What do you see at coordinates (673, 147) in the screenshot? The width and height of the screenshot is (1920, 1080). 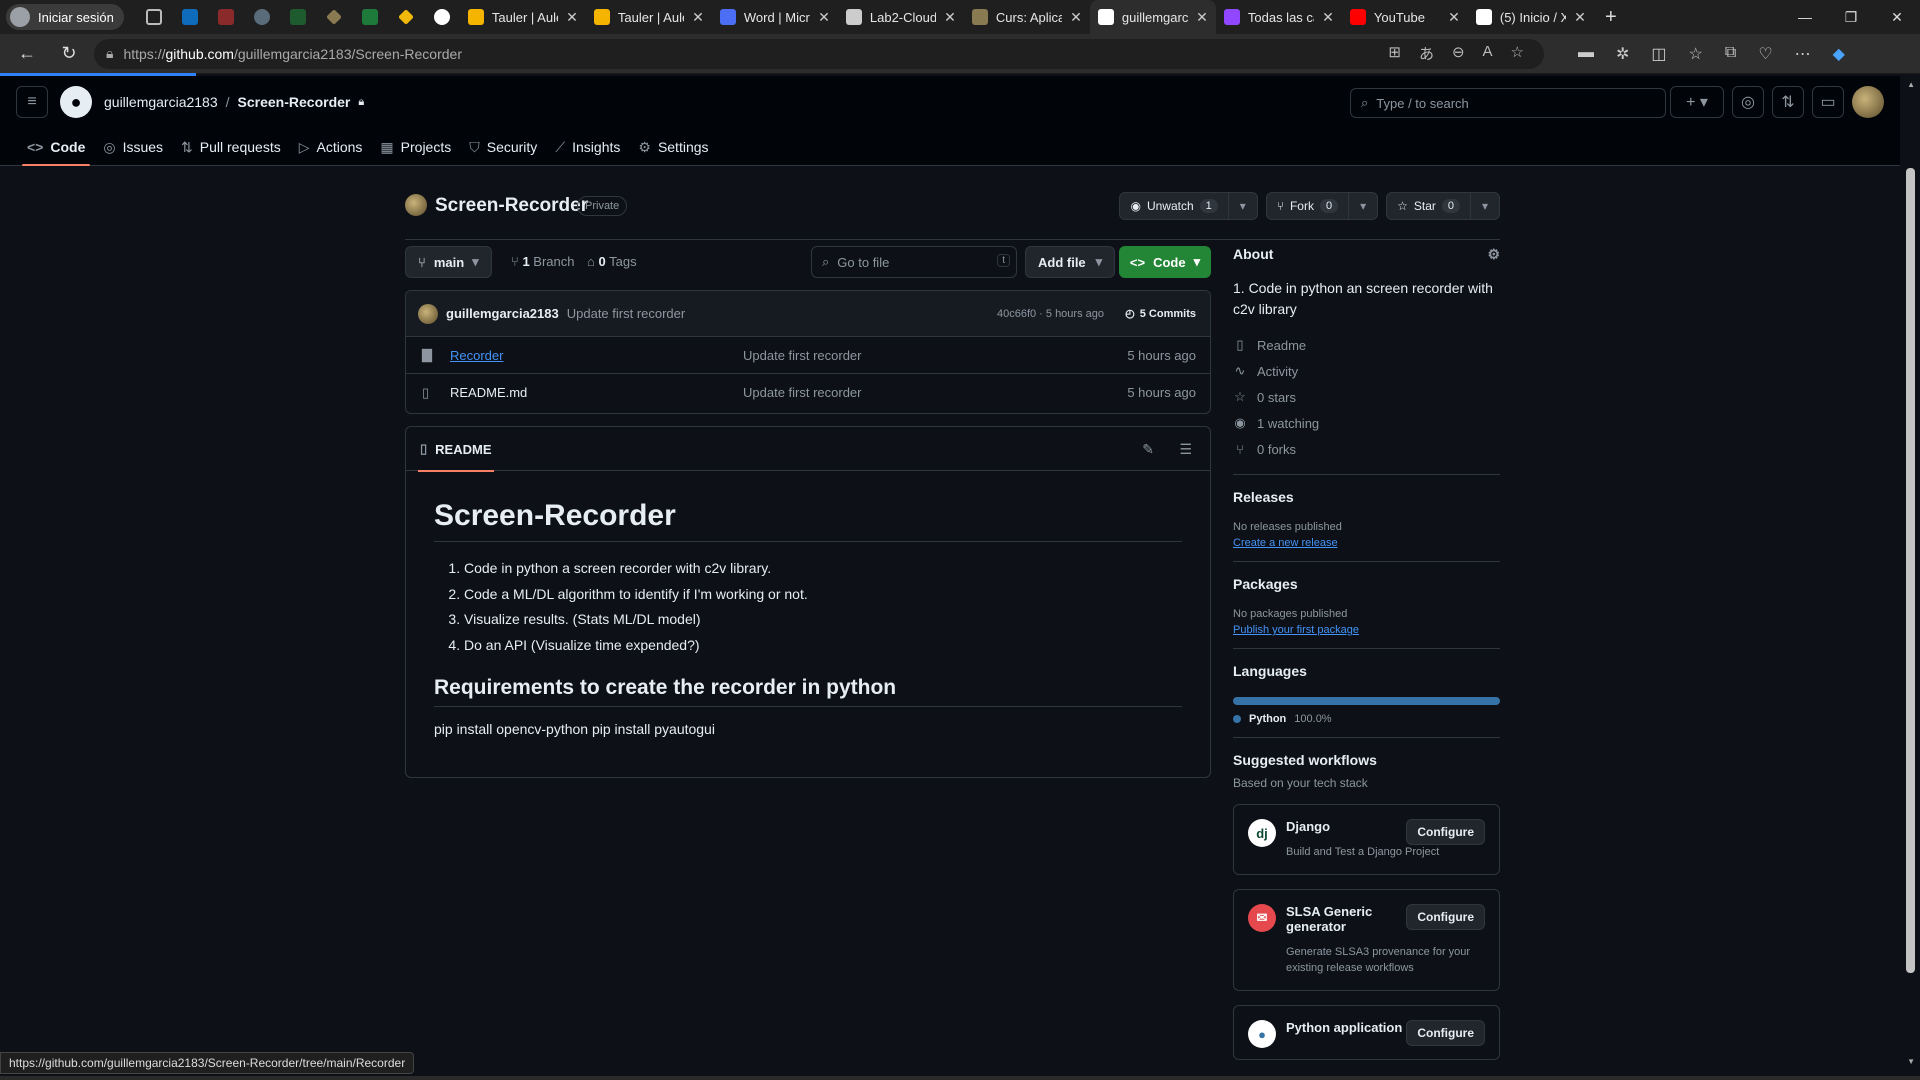 I see `tab-settings: ⚙ Settings` at bounding box center [673, 147].